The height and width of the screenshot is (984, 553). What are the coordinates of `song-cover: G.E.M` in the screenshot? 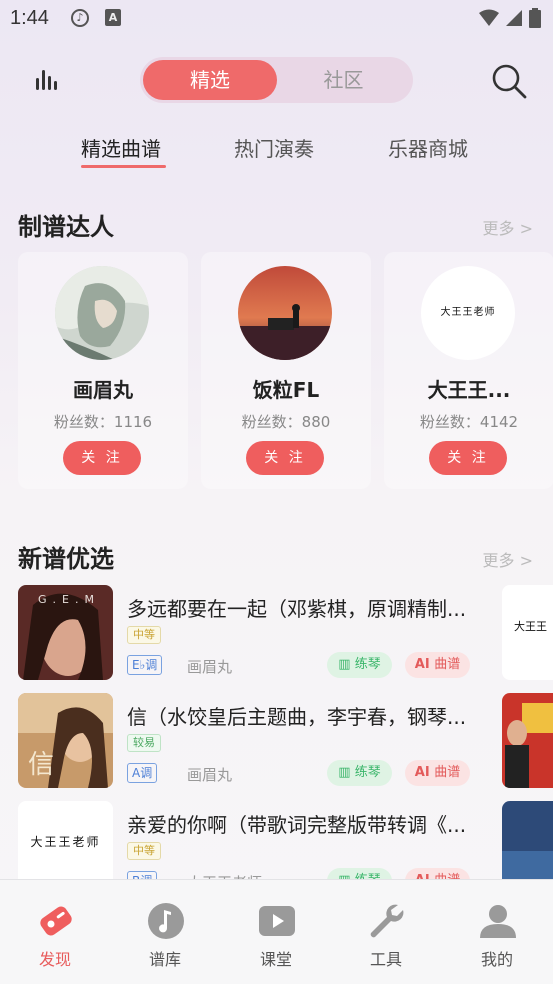 It's located at (65, 632).